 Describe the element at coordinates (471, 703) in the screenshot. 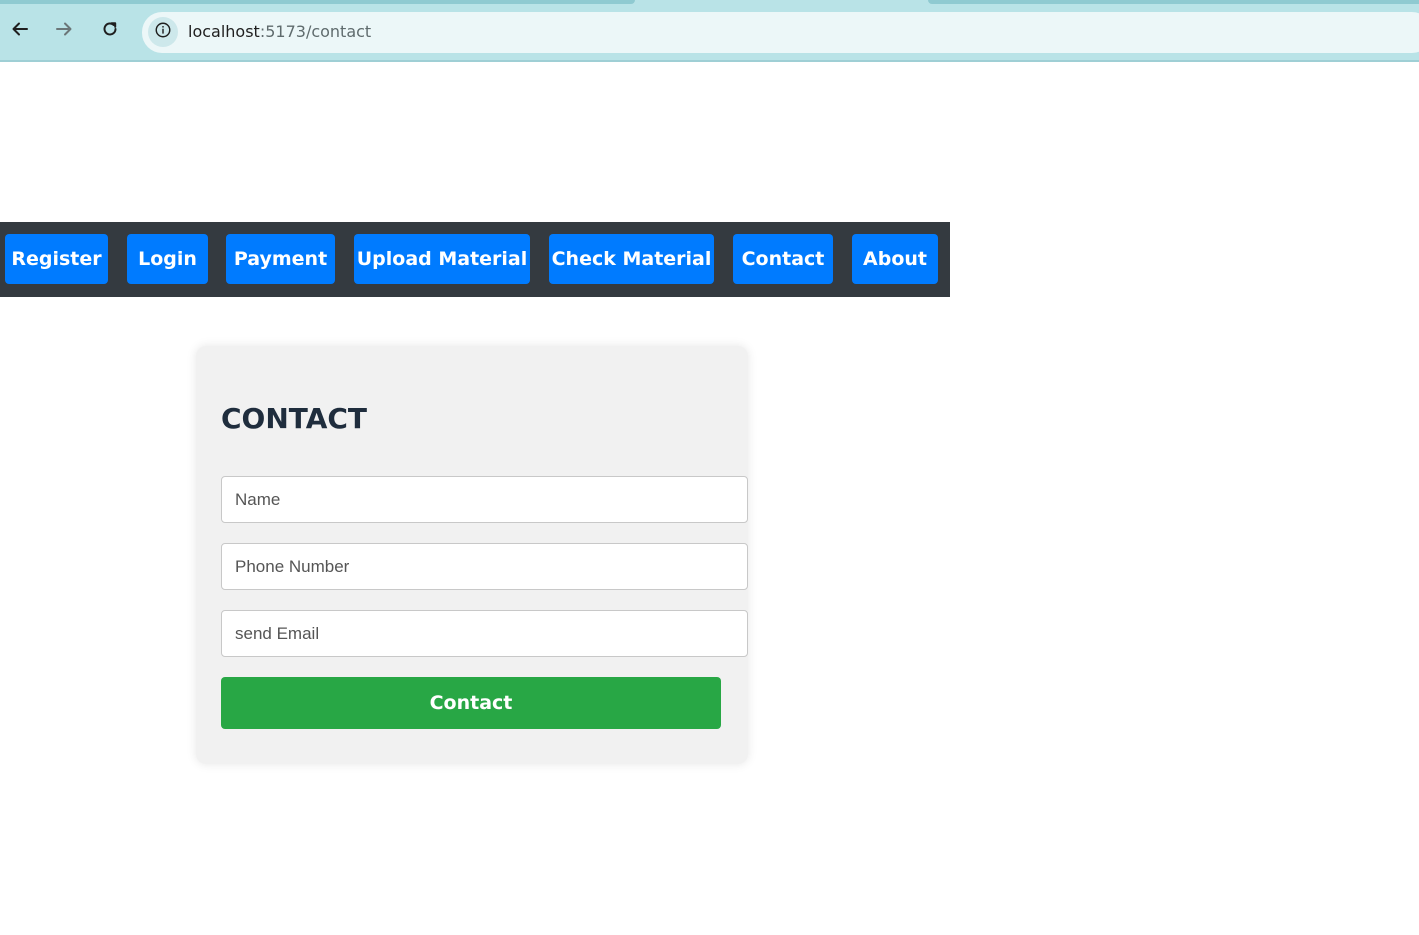

I see `contact-submit-button: Contact` at that location.